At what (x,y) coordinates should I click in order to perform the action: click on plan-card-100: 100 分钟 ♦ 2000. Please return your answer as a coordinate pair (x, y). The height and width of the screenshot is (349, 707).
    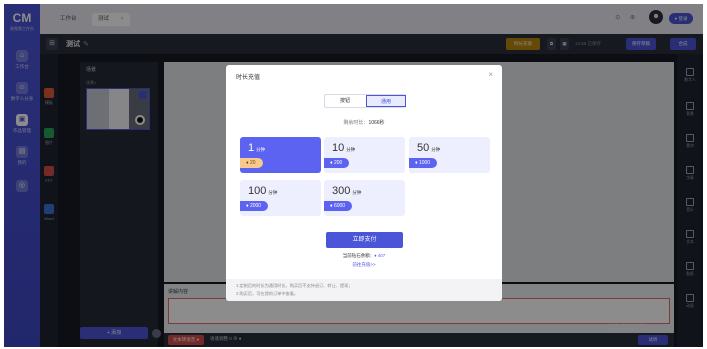
    Looking at the image, I should click on (280, 198).